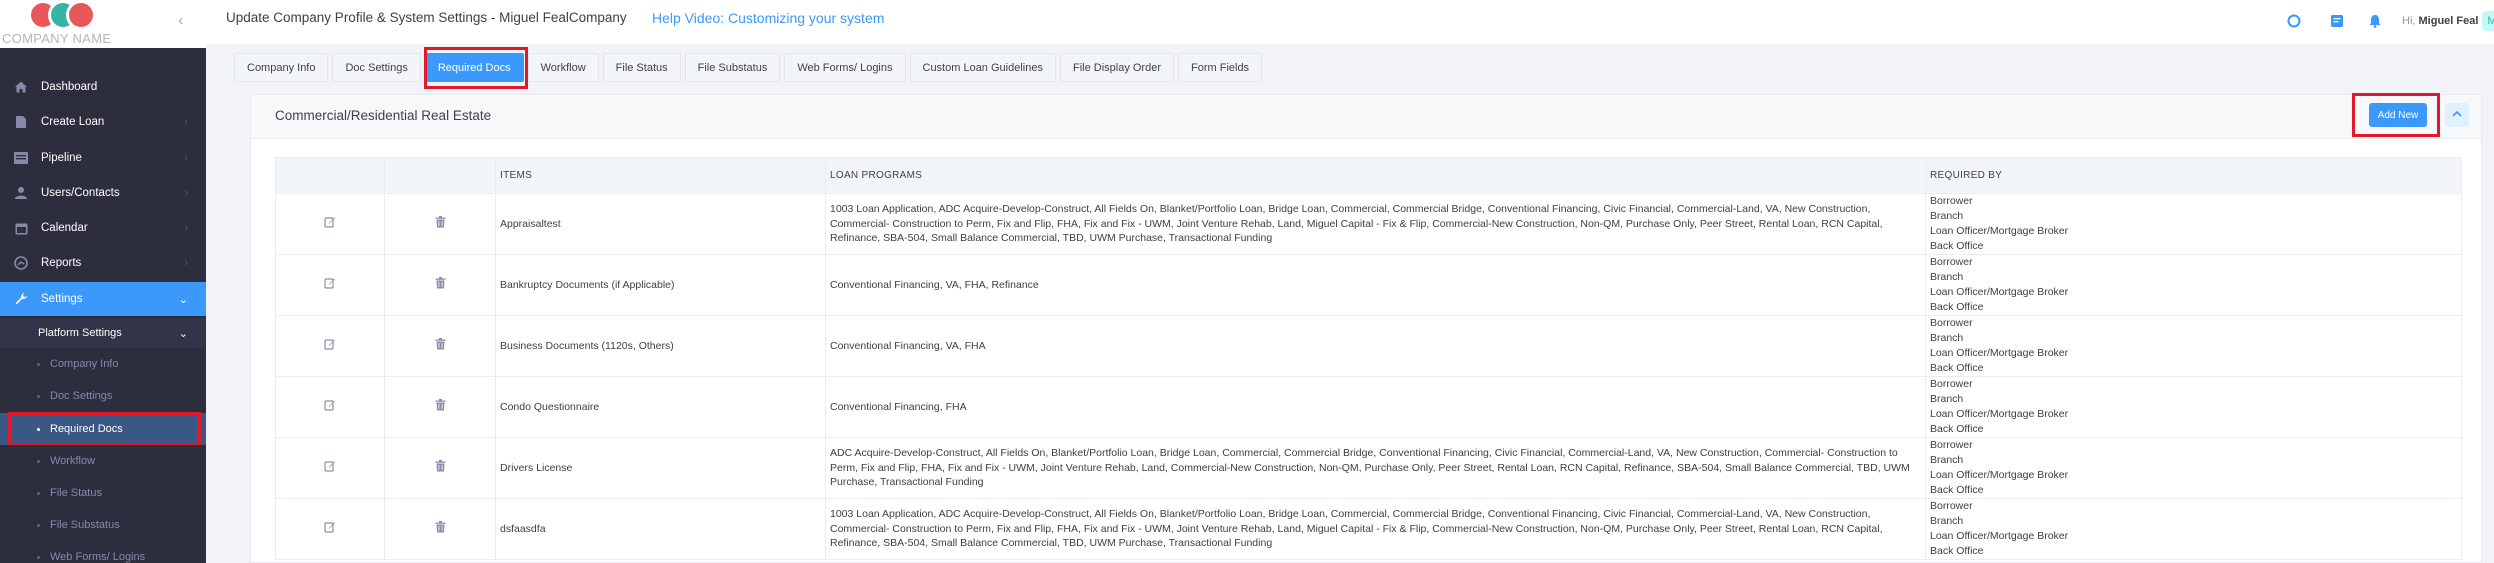 Image resolution: width=2494 pixels, height=563 pixels. What do you see at coordinates (1375, 407) in the screenshot?
I see `loan-programs: Conventional Financing, FHA` at bounding box center [1375, 407].